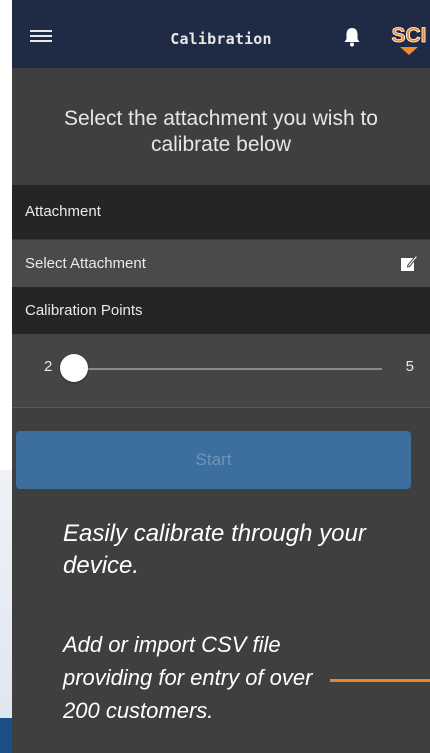 This screenshot has height=753, width=430. Describe the element at coordinates (221, 212) in the screenshot. I see `attachment-section-header: Attachment` at that location.